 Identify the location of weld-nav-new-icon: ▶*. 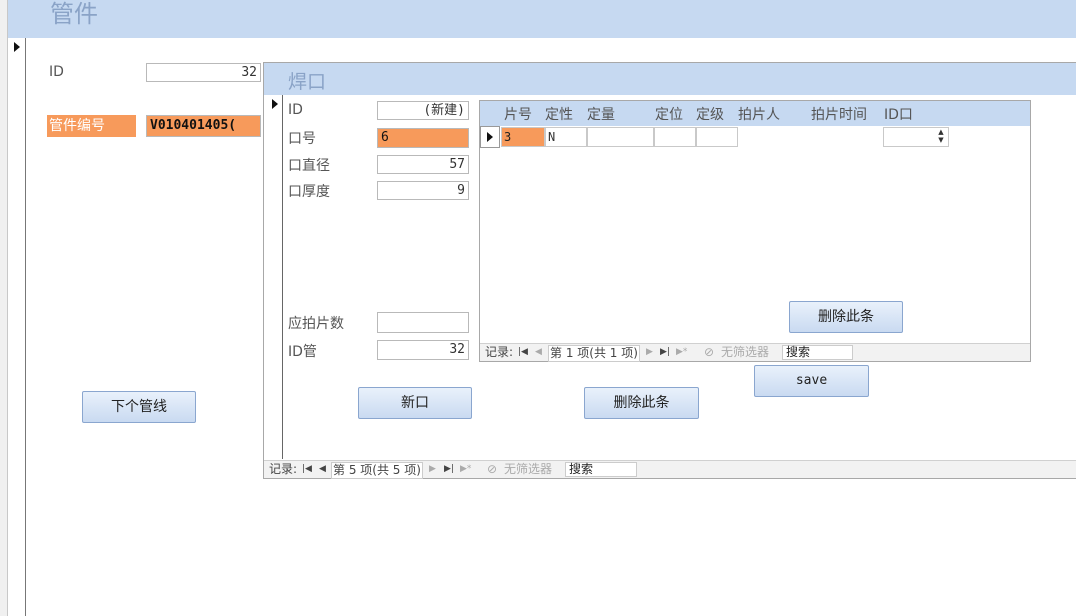
(465, 469).